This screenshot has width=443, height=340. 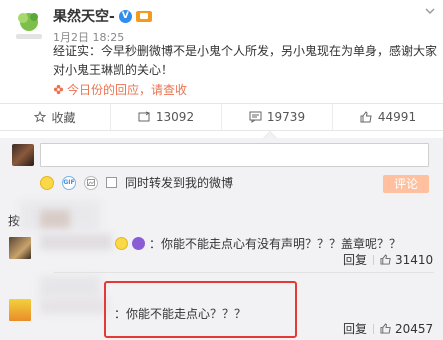 I want to click on favorite-label: 收藏, so click(x=63, y=117).